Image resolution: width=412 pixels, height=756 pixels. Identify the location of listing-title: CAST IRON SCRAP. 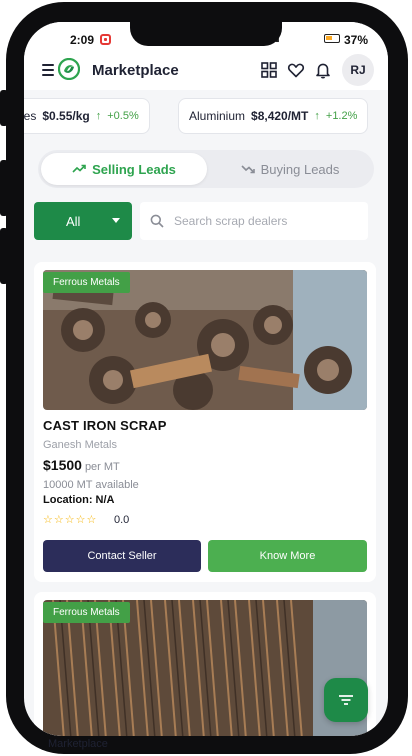
(105, 425).